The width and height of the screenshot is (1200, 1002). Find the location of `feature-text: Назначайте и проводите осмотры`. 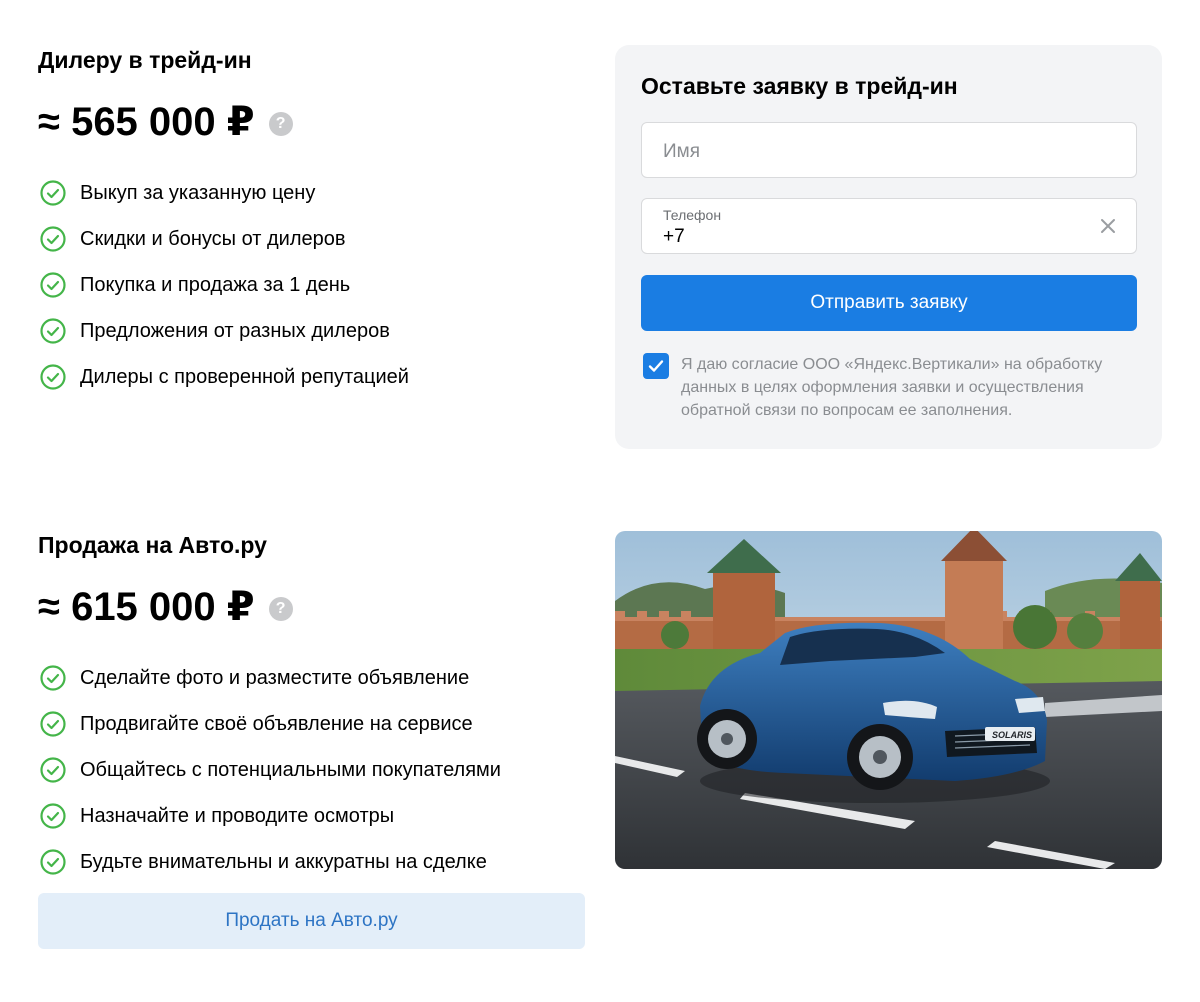

feature-text: Назначайте и проводите осмотры is located at coordinates (237, 815).